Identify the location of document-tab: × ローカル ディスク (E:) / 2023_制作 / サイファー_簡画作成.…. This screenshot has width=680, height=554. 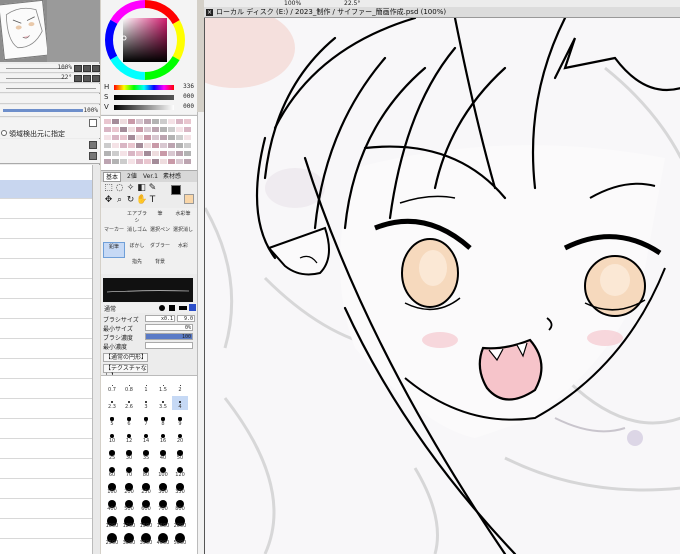
(442, 12).